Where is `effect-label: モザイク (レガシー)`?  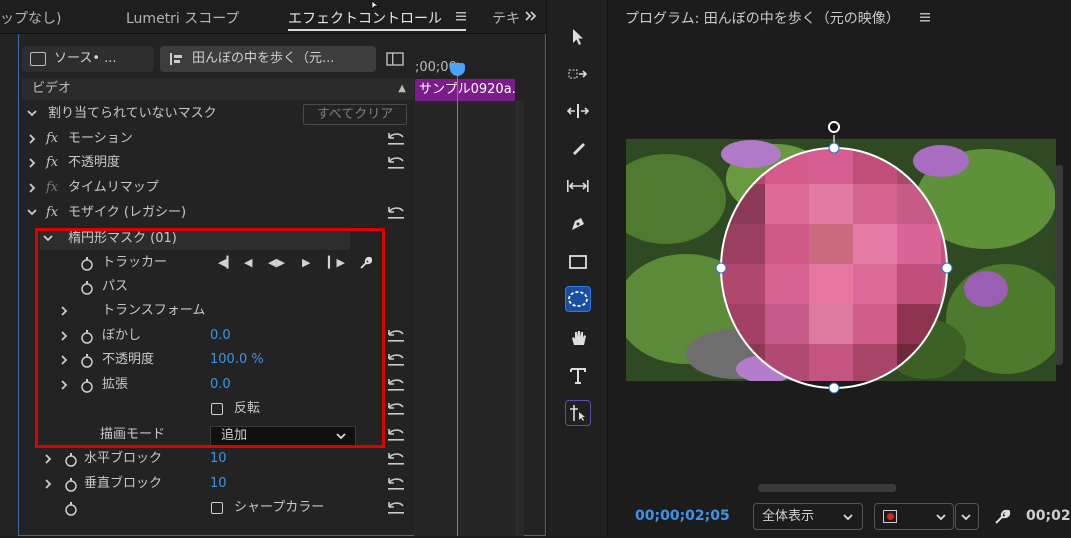
effect-label: モザイク (レガシー) is located at coordinates (127, 212).